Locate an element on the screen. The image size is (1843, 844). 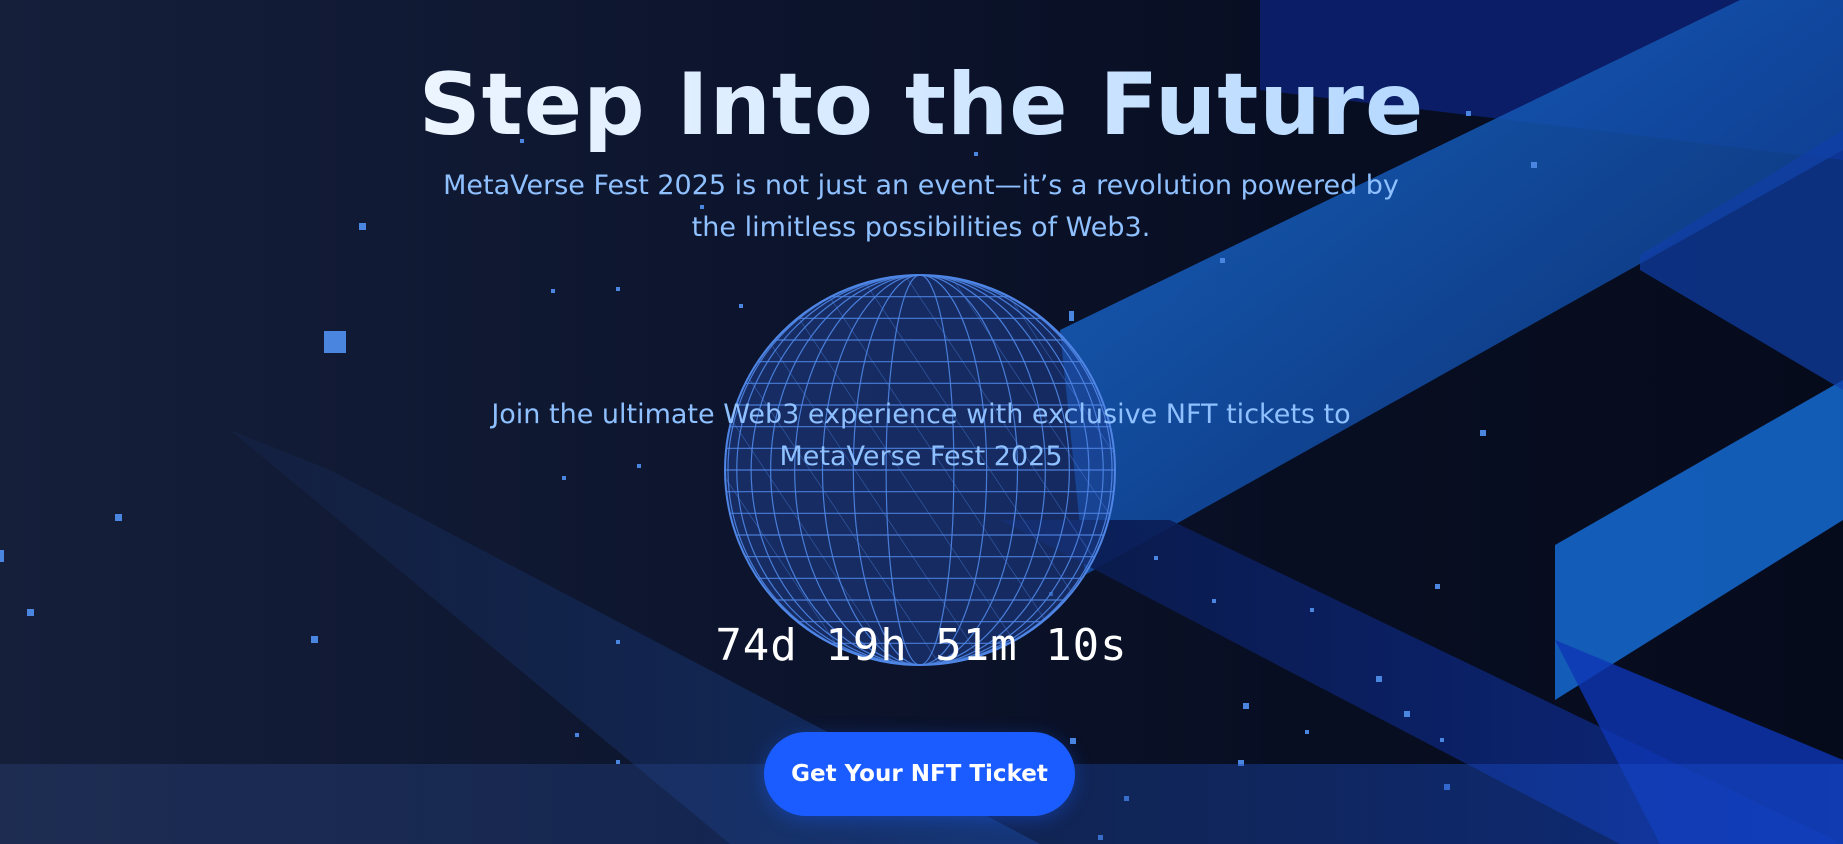
hero-title: Step Into the Future is located at coordinates (921, 105).